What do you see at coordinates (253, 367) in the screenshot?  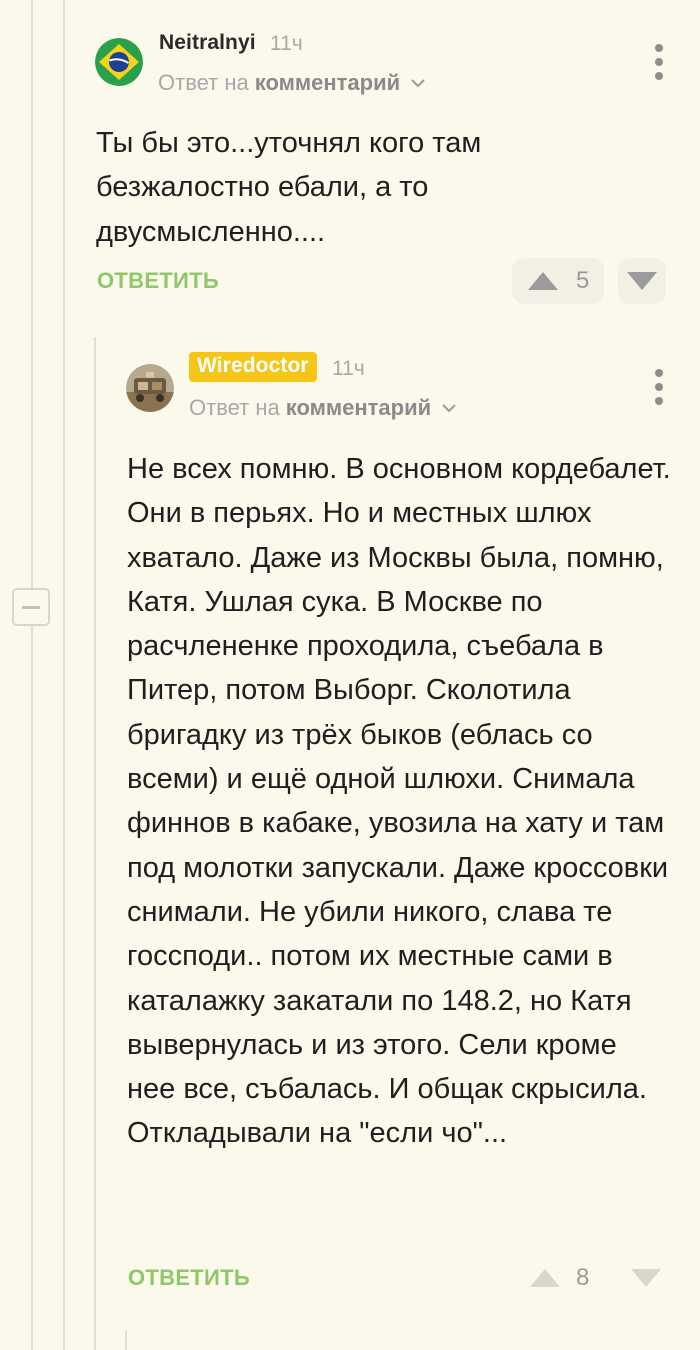 I see `author-name: Wiredoctor` at bounding box center [253, 367].